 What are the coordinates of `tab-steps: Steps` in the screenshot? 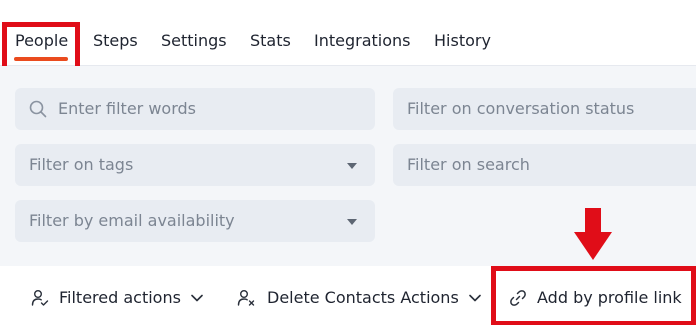 It's located at (115, 41).